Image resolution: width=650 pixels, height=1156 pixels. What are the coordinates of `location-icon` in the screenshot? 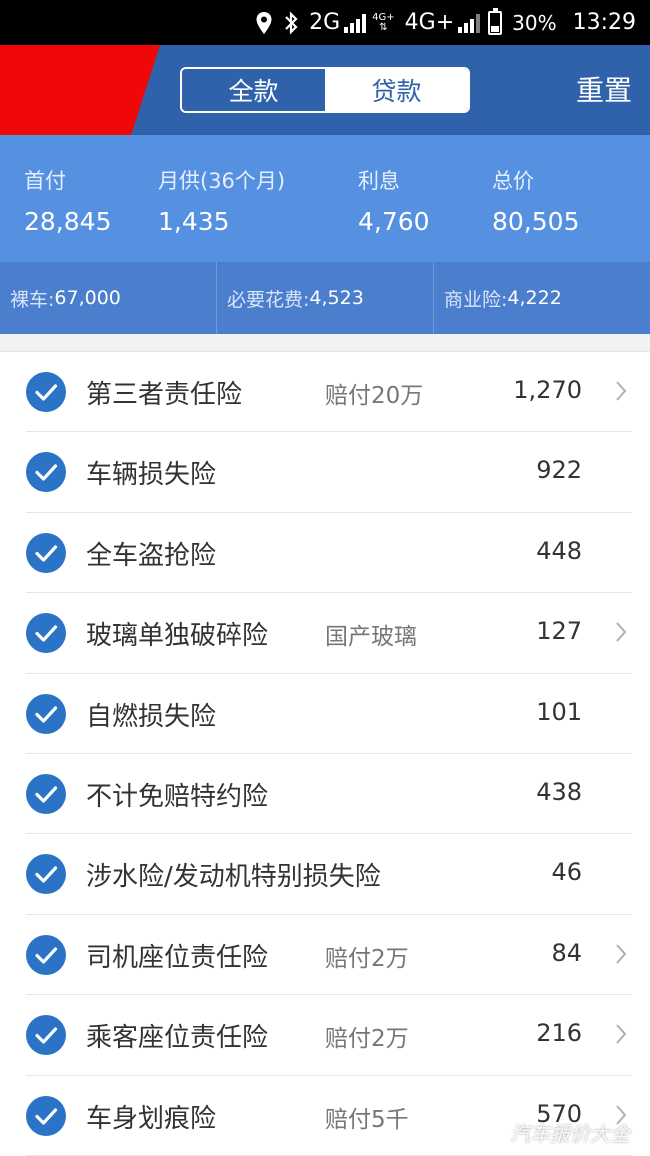 It's located at (264, 23).